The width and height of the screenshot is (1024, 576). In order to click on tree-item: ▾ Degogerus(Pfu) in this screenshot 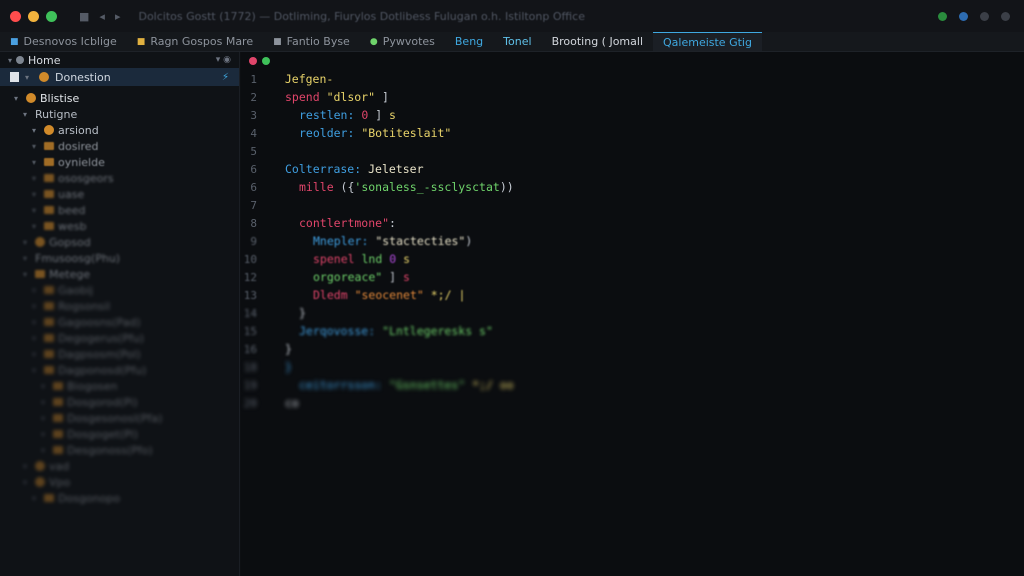, I will do `click(119, 338)`.